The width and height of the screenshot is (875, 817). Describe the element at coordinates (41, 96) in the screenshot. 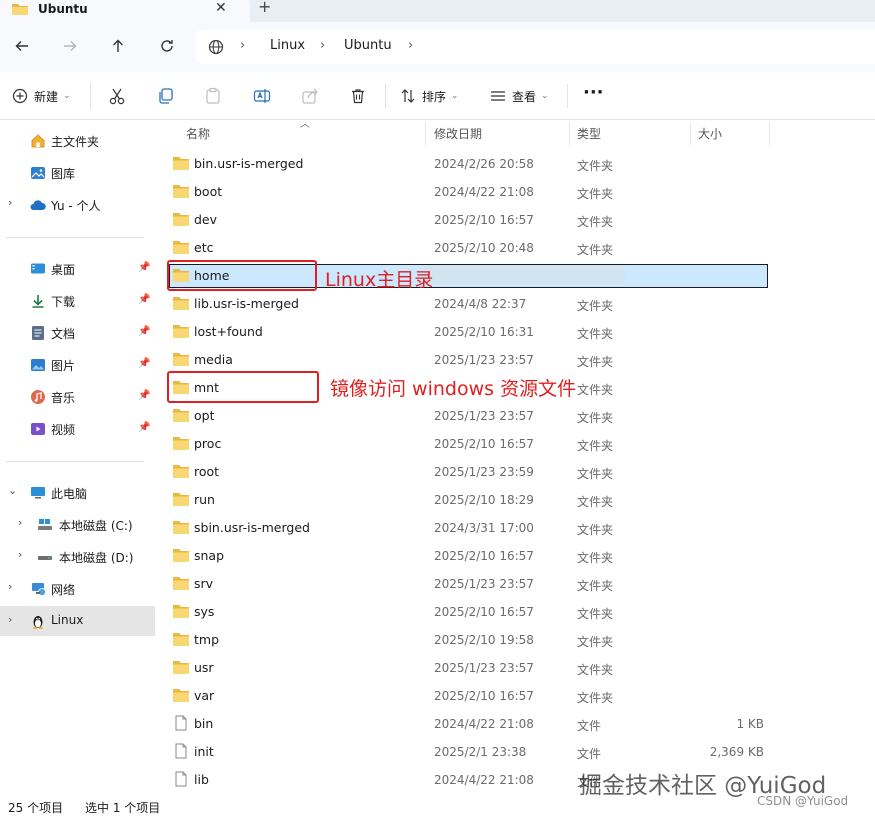

I see `new-button: 新建 ⌄` at that location.